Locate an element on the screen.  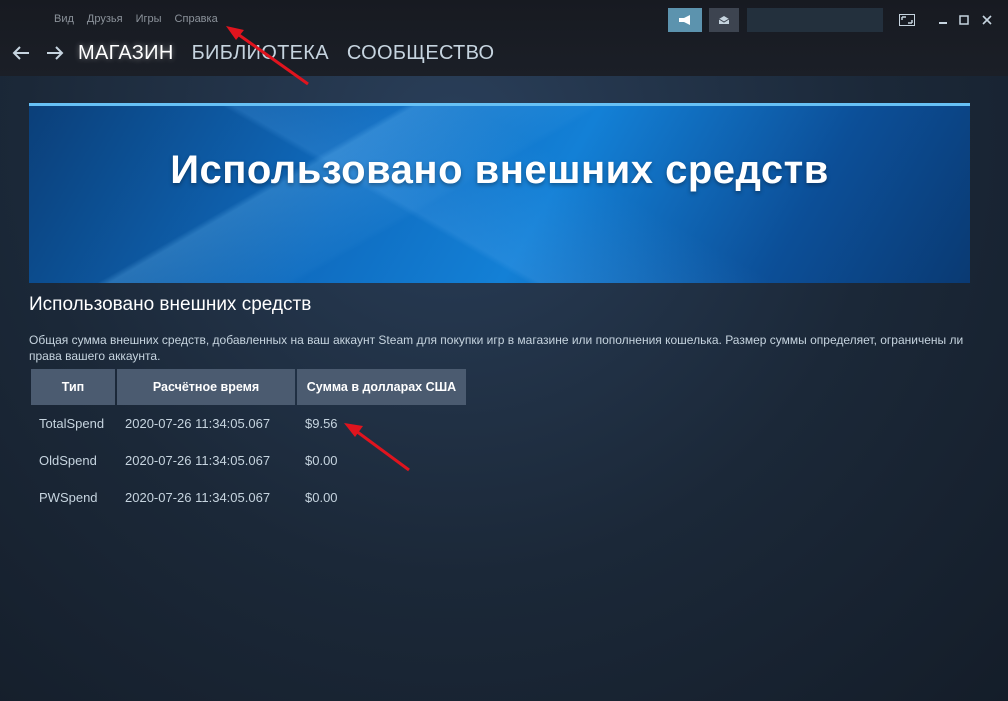
cell-amount: $9.56 is located at coordinates (321, 423).